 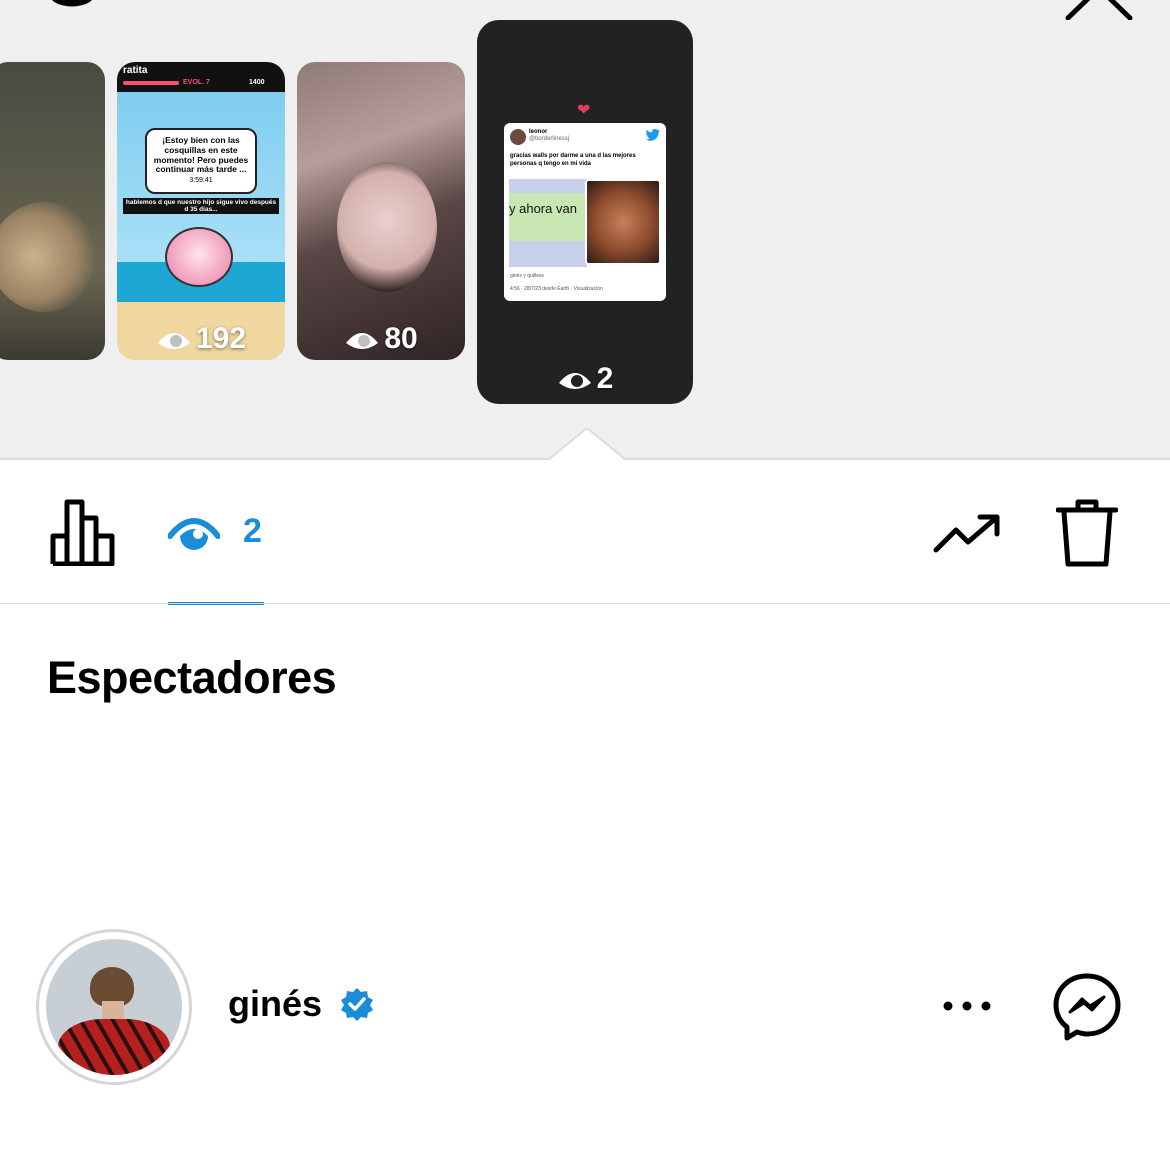 I want to click on viewers-count: 2, so click(x=252, y=531).